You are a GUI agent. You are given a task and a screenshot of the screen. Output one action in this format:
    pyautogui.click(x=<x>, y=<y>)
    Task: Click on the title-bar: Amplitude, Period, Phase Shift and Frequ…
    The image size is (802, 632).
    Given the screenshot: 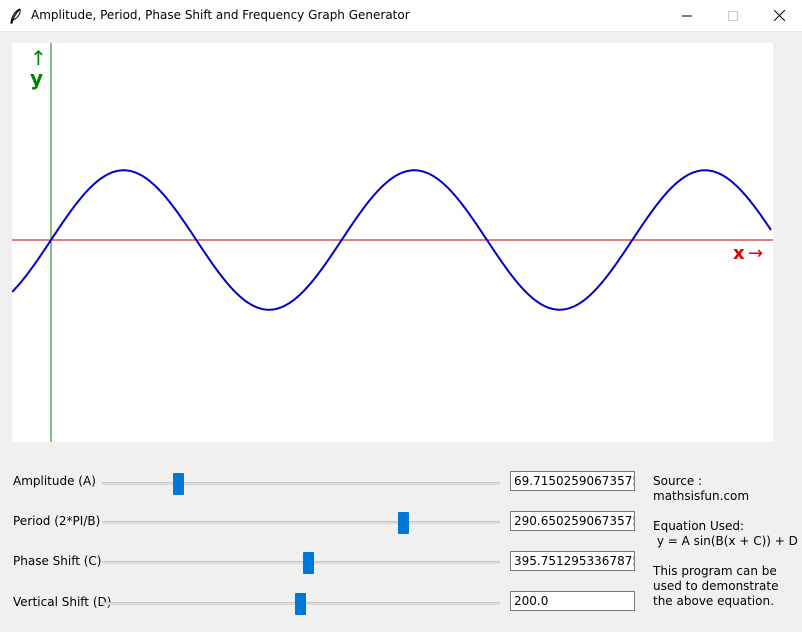 What is the action you would take?
    pyautogui.click(x=401, y=16)
    